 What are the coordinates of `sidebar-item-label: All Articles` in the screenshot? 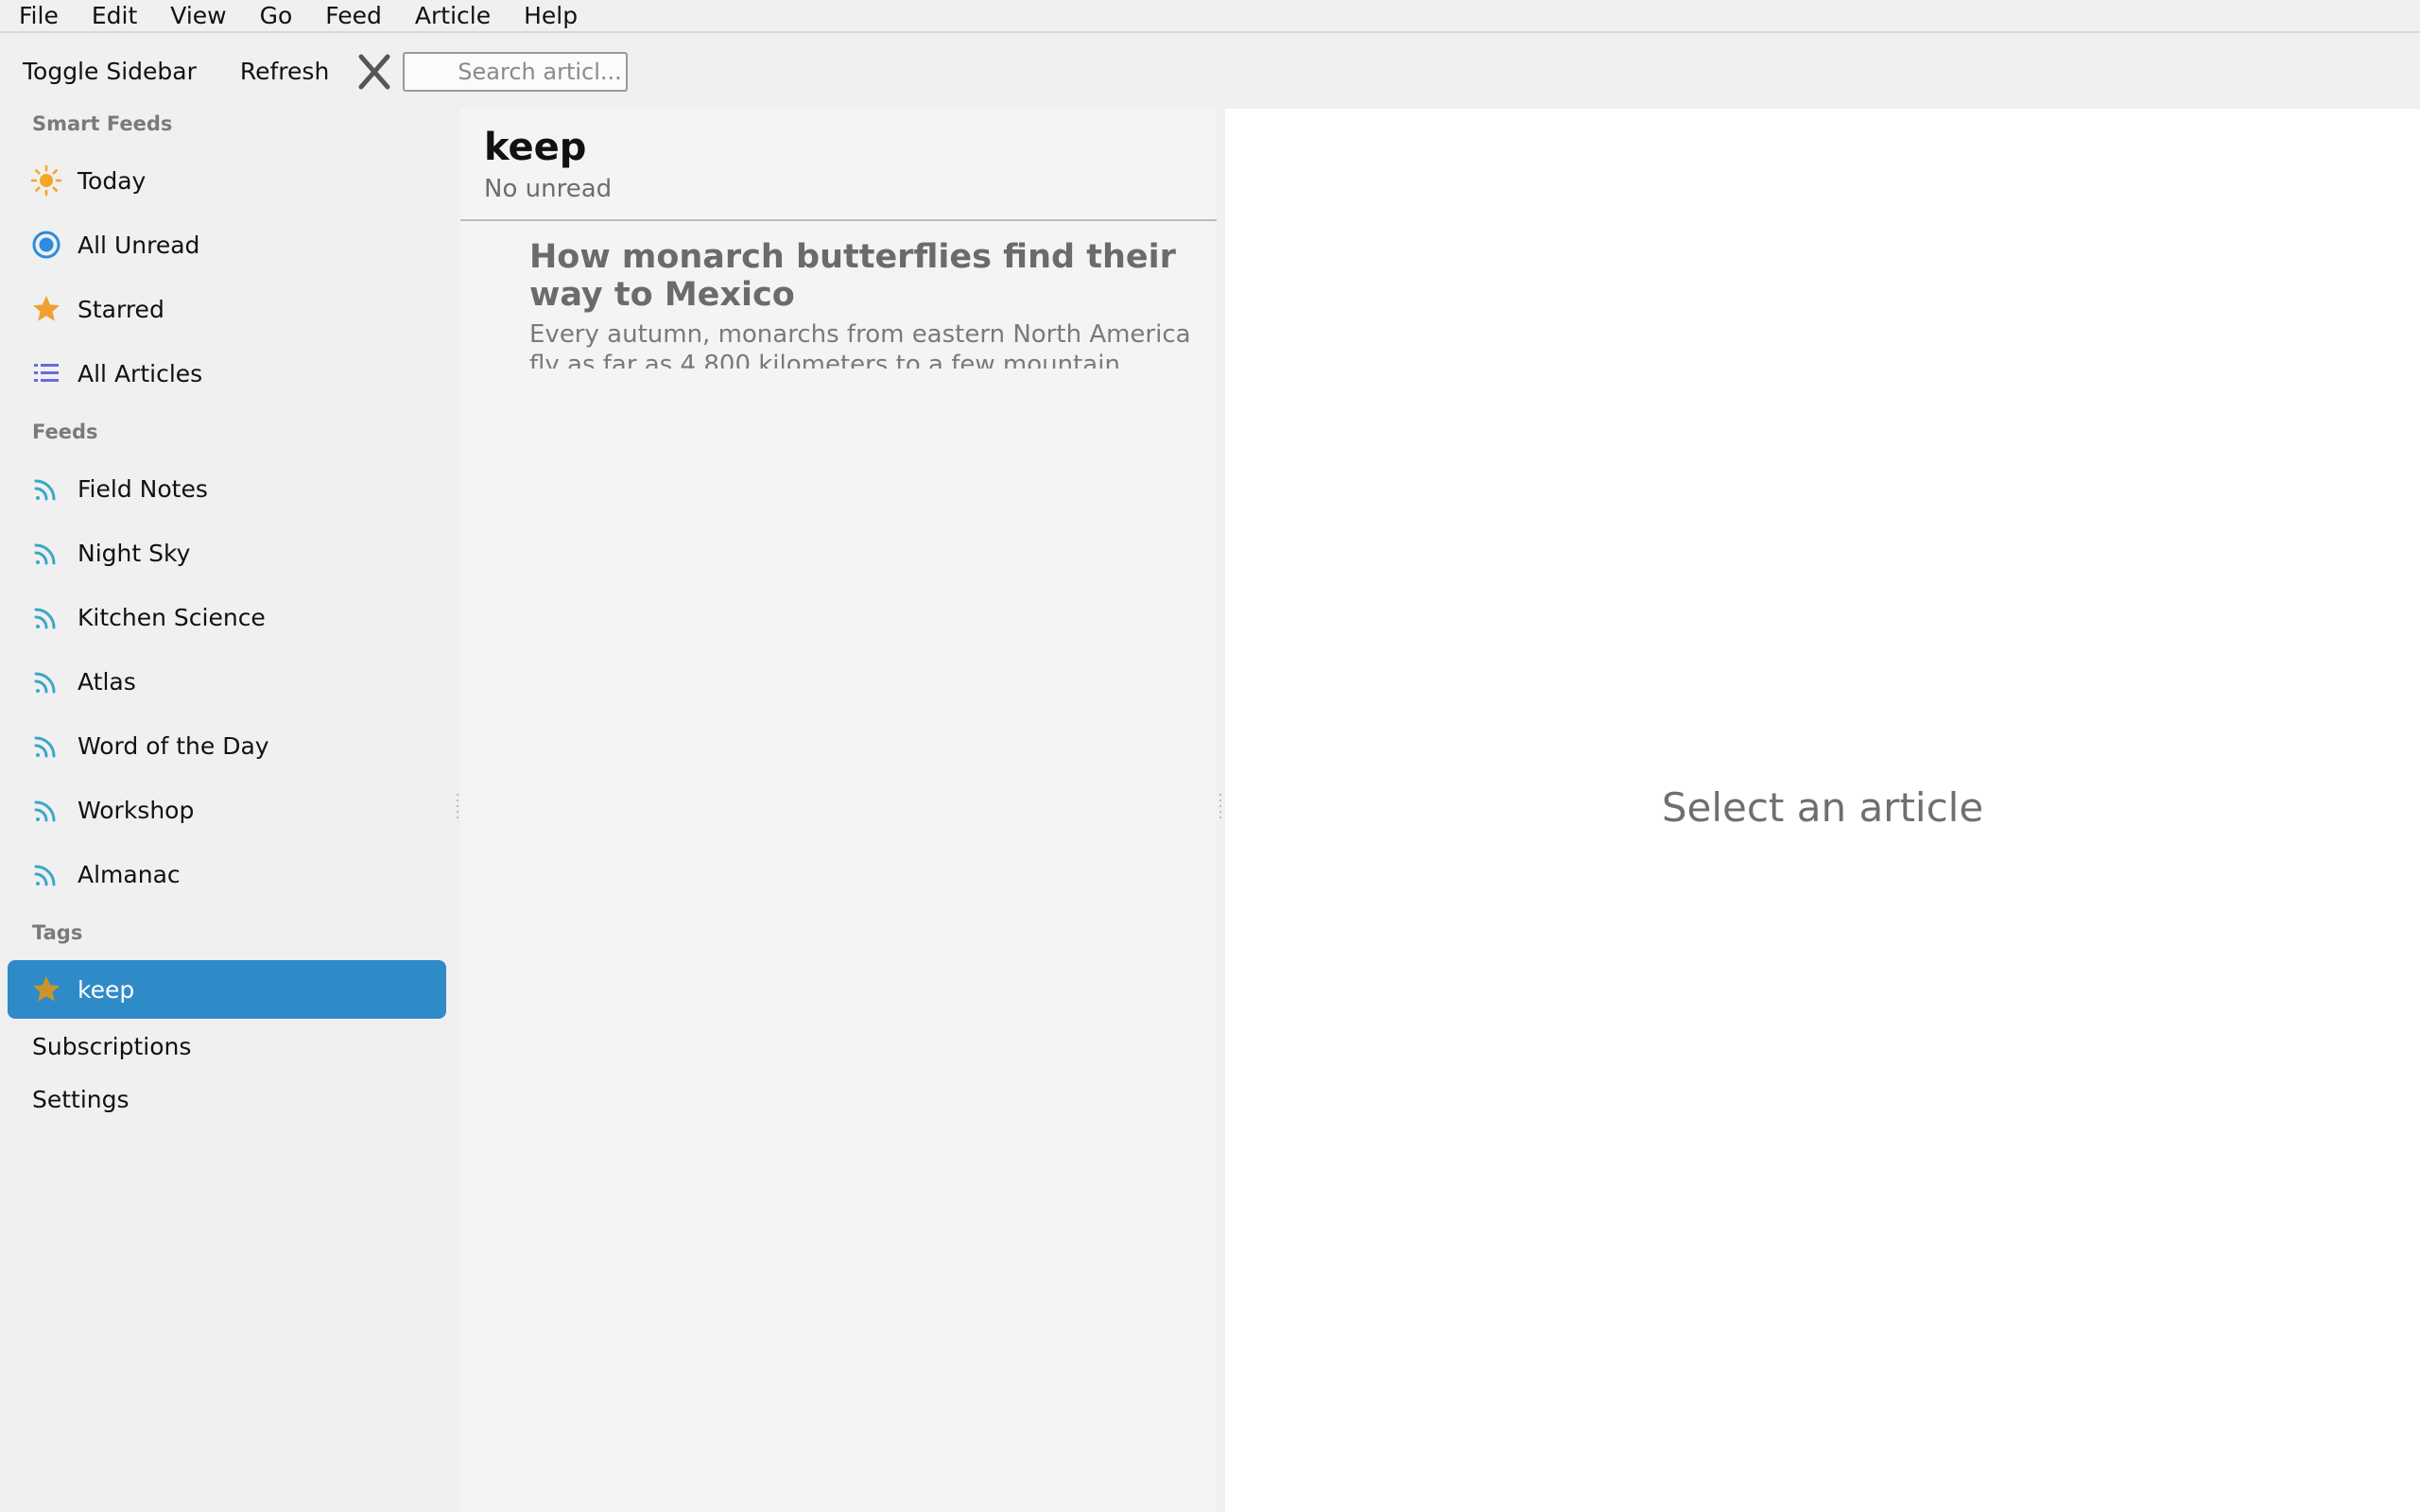 It's located at (140, 373).